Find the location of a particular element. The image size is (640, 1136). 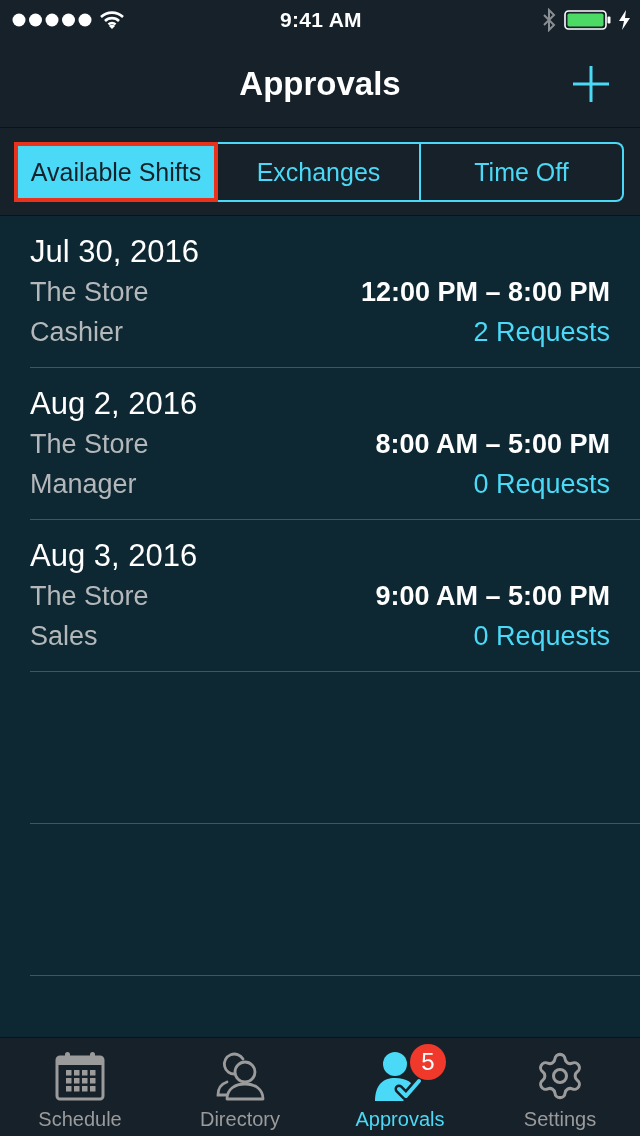

tab-bar-item: Schedule is located at coordinates (80, 1087).